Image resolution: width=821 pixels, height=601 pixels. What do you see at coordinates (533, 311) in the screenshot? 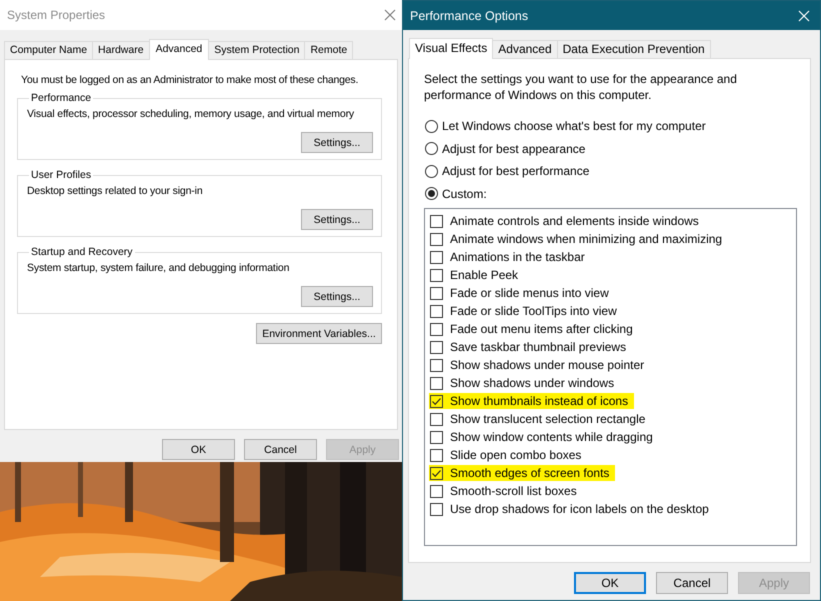
I see `effect-label: Fade or slide ToolTips into view` at bounding box center [533, 311].